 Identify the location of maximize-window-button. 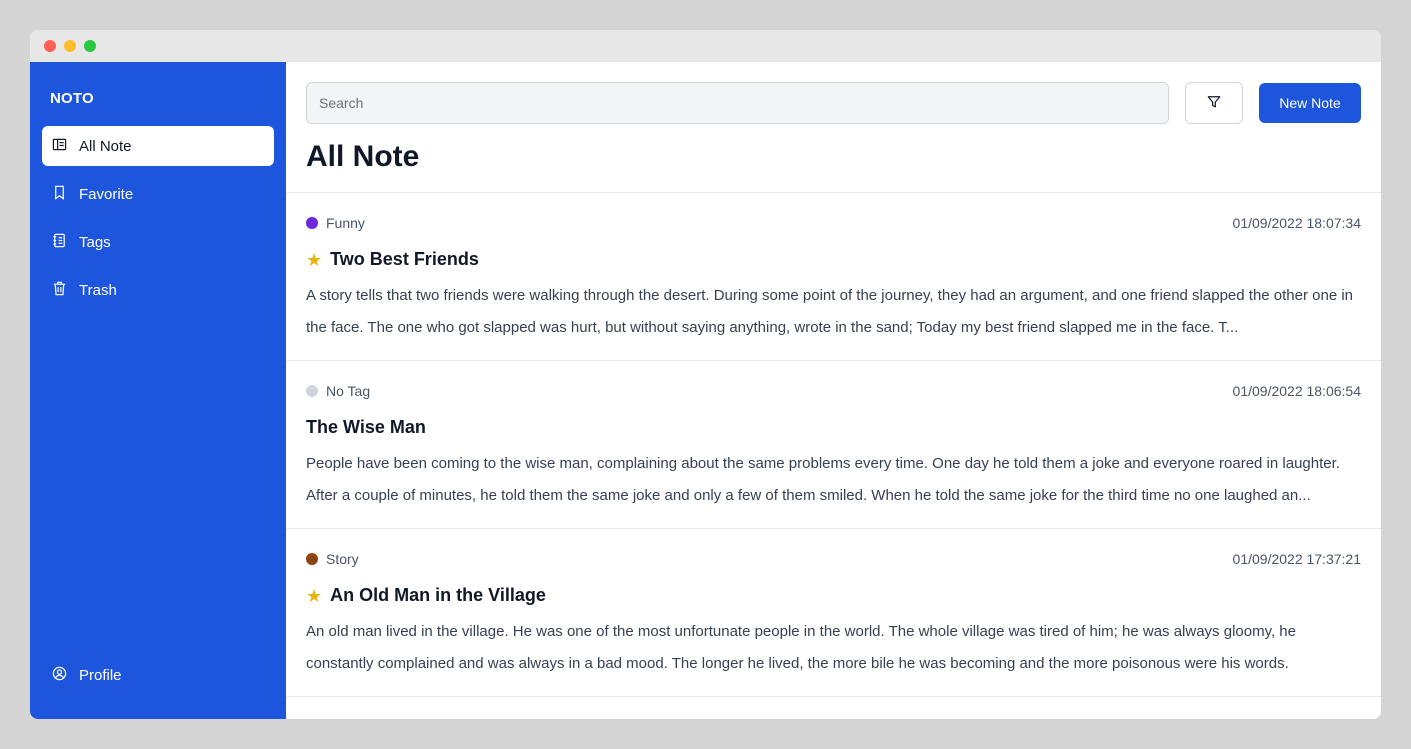
(90, 46).